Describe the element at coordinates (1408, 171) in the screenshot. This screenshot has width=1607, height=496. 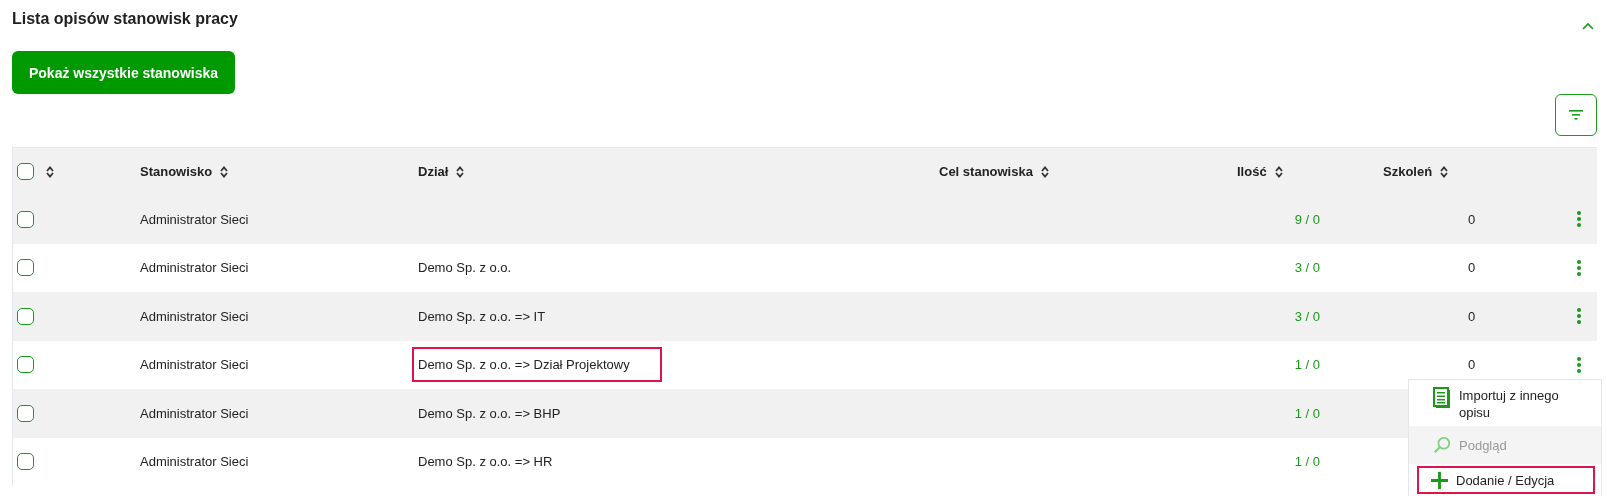
I see `column-header: Szkoleń` at that location.